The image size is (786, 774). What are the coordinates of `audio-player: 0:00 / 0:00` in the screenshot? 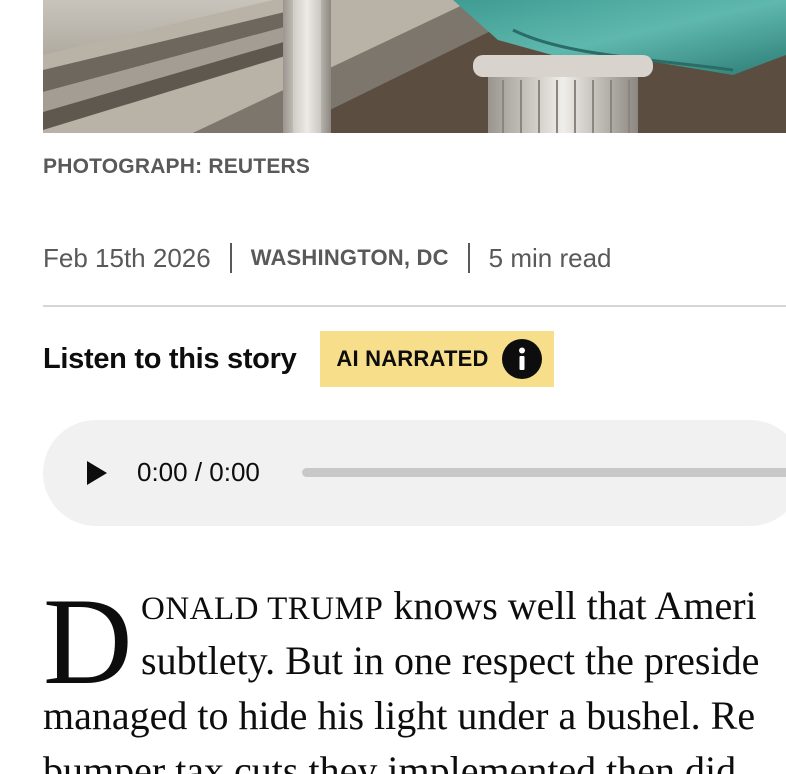 It's located at (414, 473).